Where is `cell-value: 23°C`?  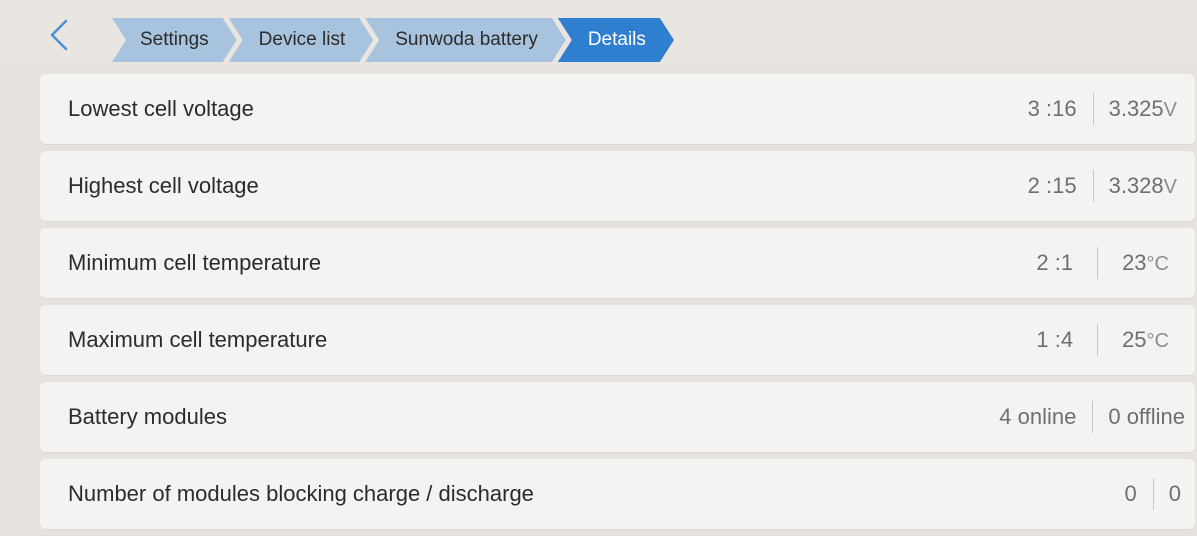
cell-value: 23°C is located at coordinates (1146, 263).